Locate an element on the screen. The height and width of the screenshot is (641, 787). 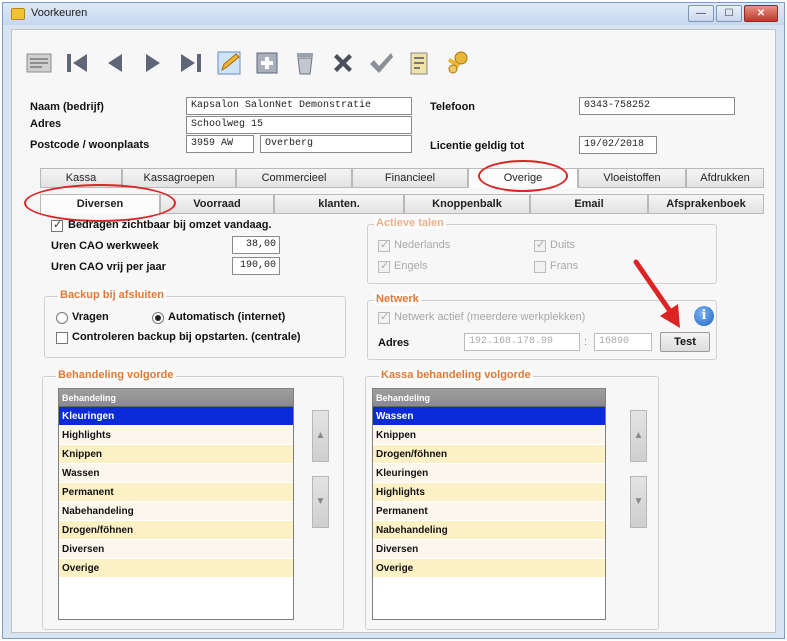
window-title: Voorkeuren is located at coordinates (59, 13).